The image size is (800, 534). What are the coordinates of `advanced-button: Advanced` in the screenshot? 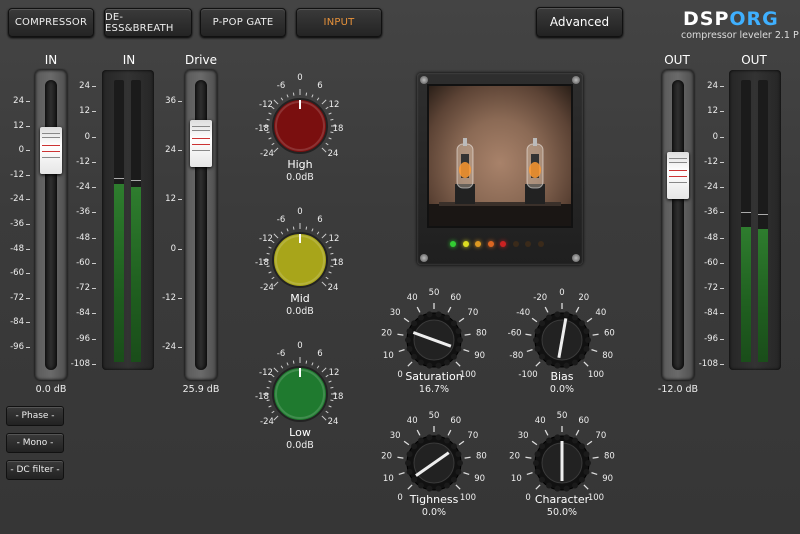 It's located at (579, 22).